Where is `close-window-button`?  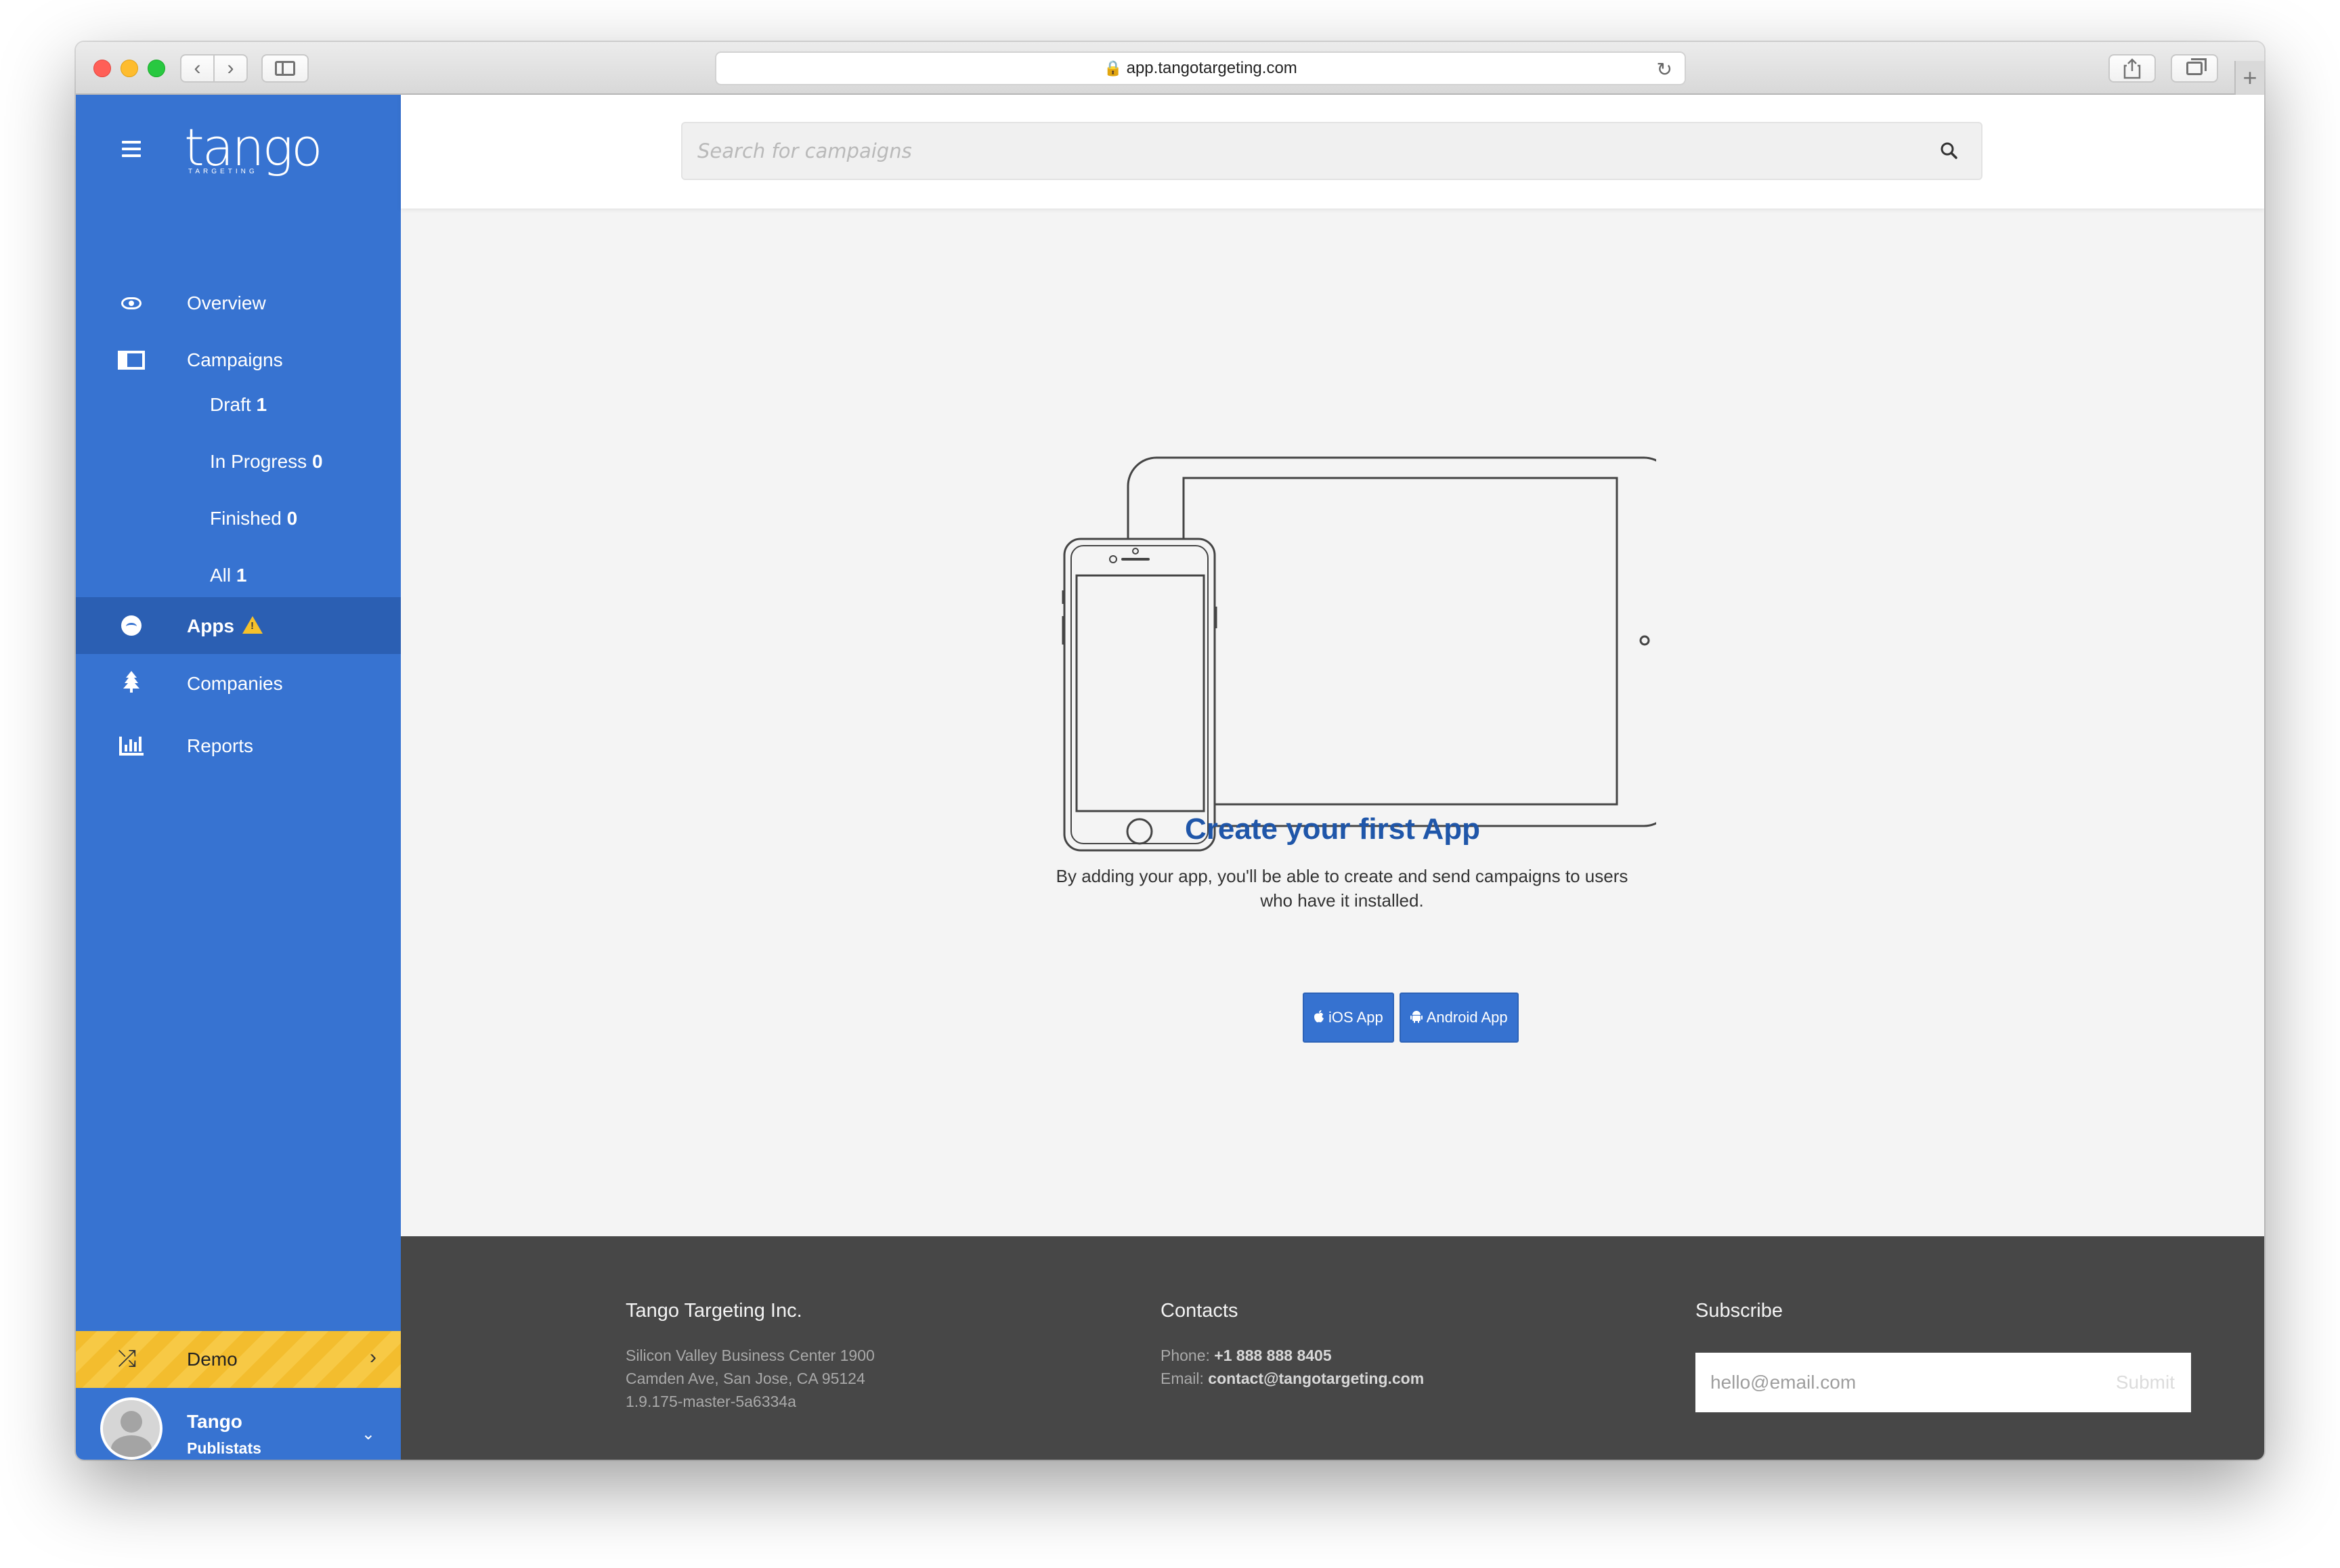
close-window-button is located at coordinates (102, 68).